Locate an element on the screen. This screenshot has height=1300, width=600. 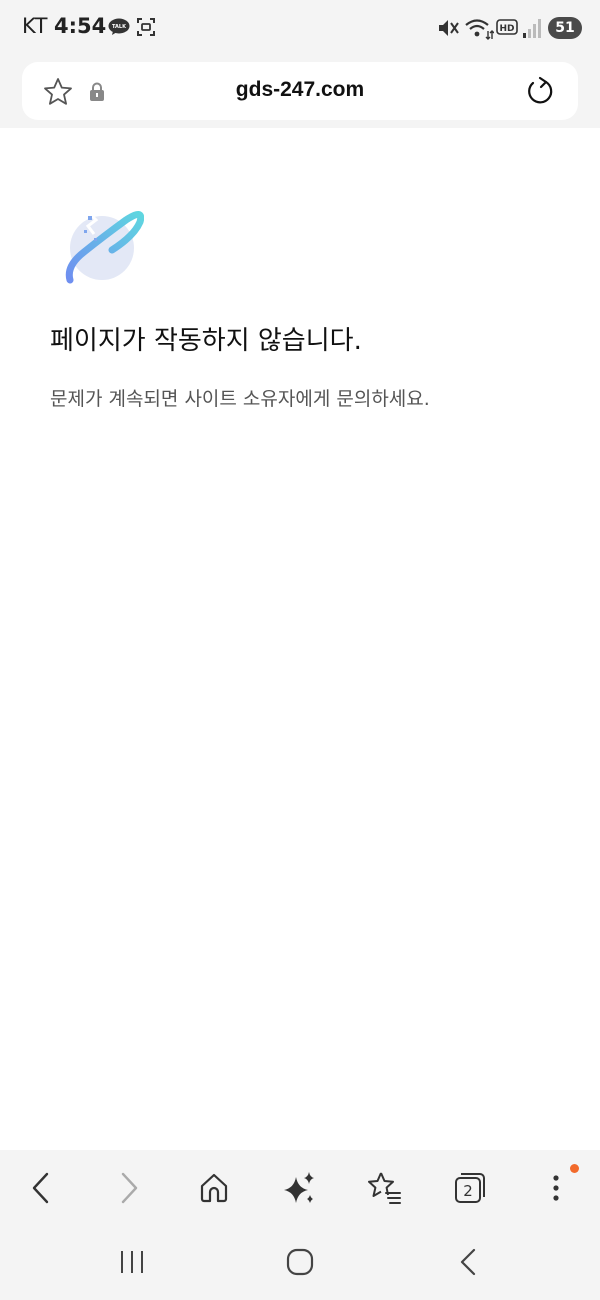
url-text: gds-247.com is located at coordinates (300, 90).